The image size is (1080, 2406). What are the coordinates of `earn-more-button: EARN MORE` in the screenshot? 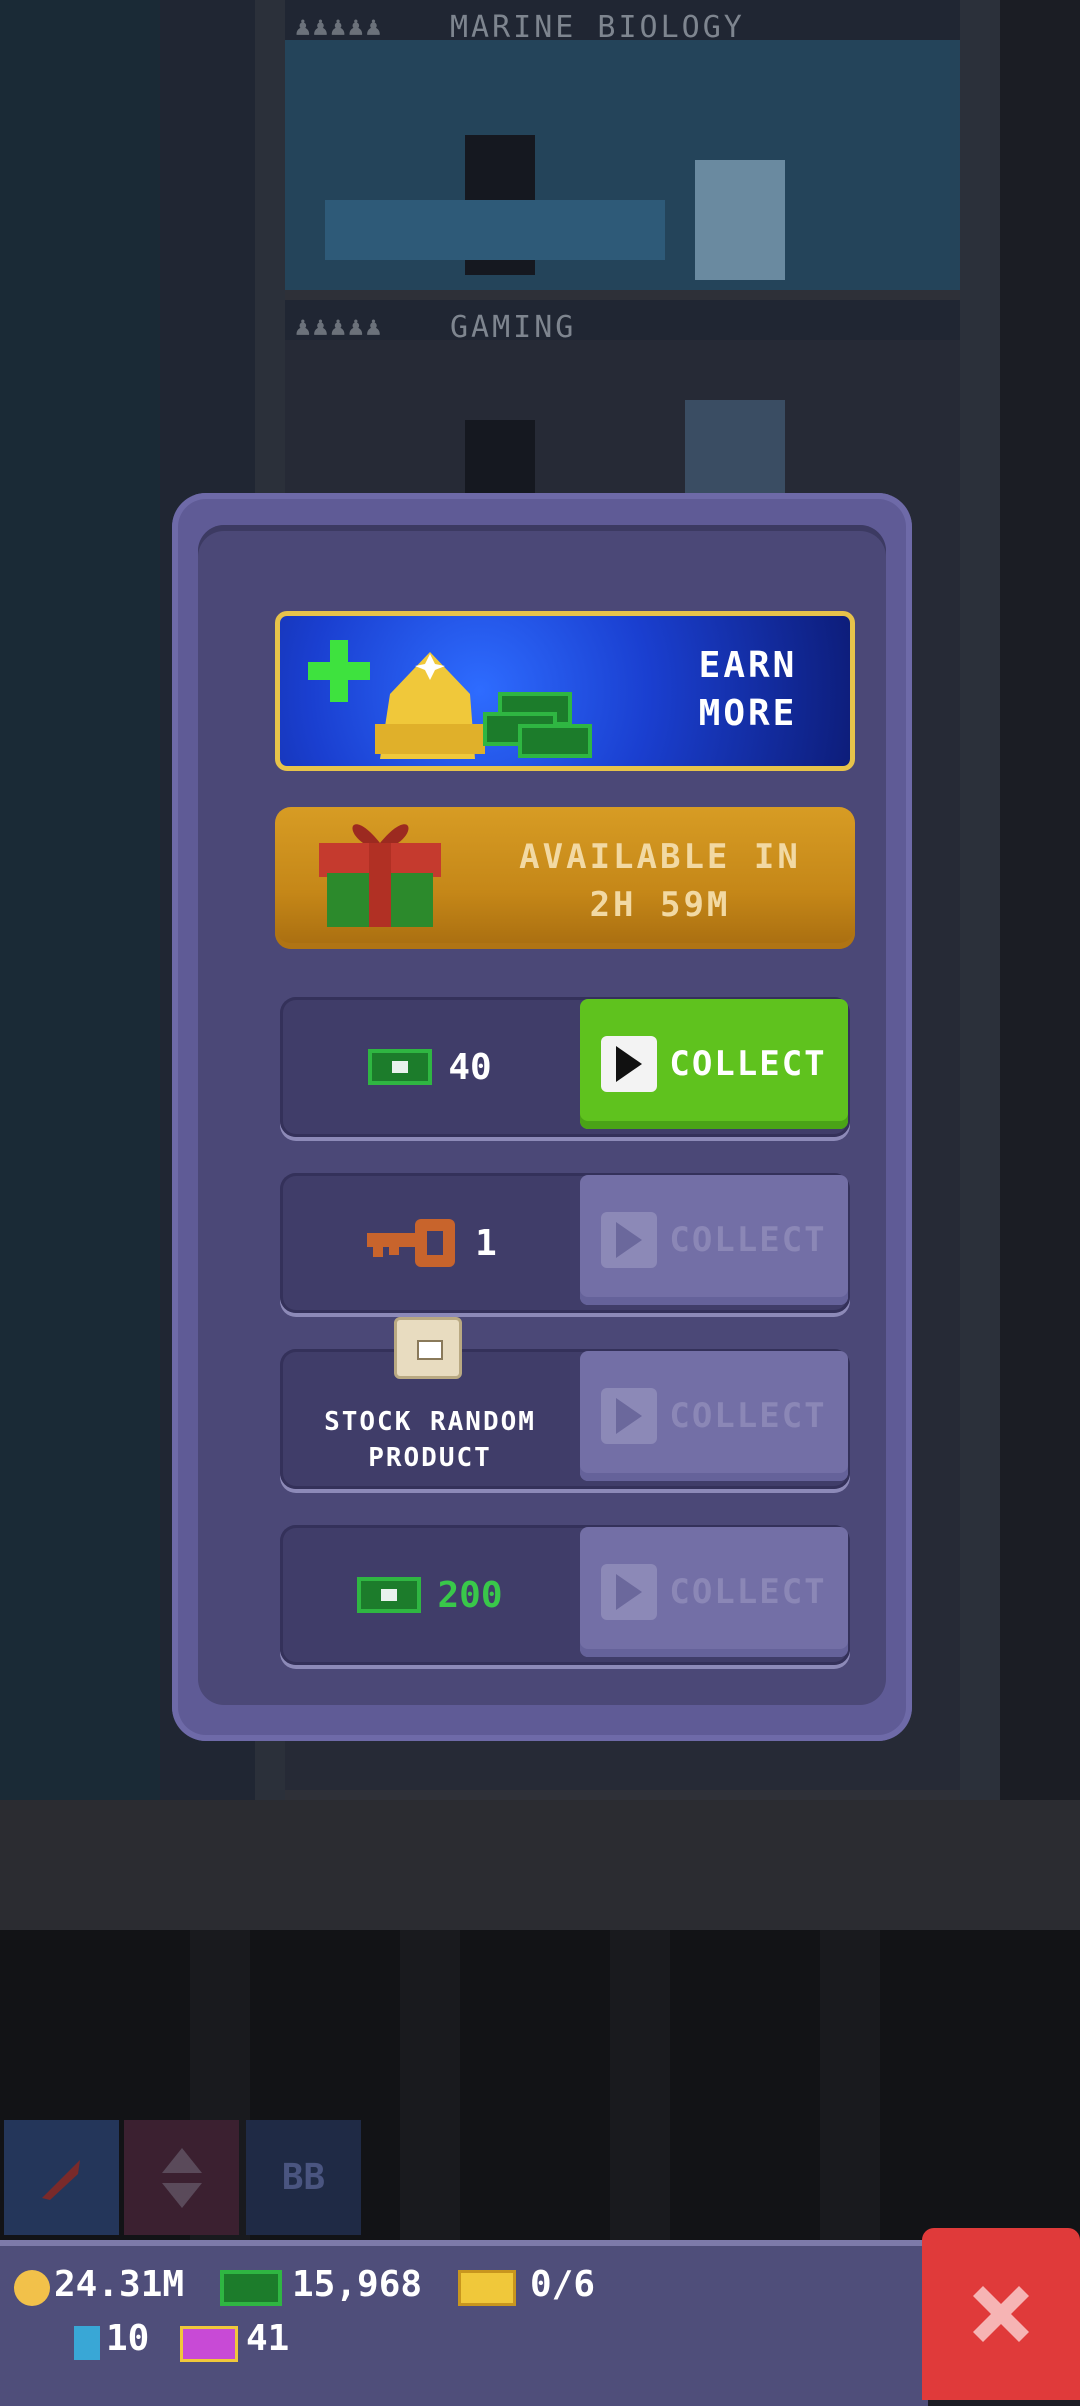 It's located at (565, 691).